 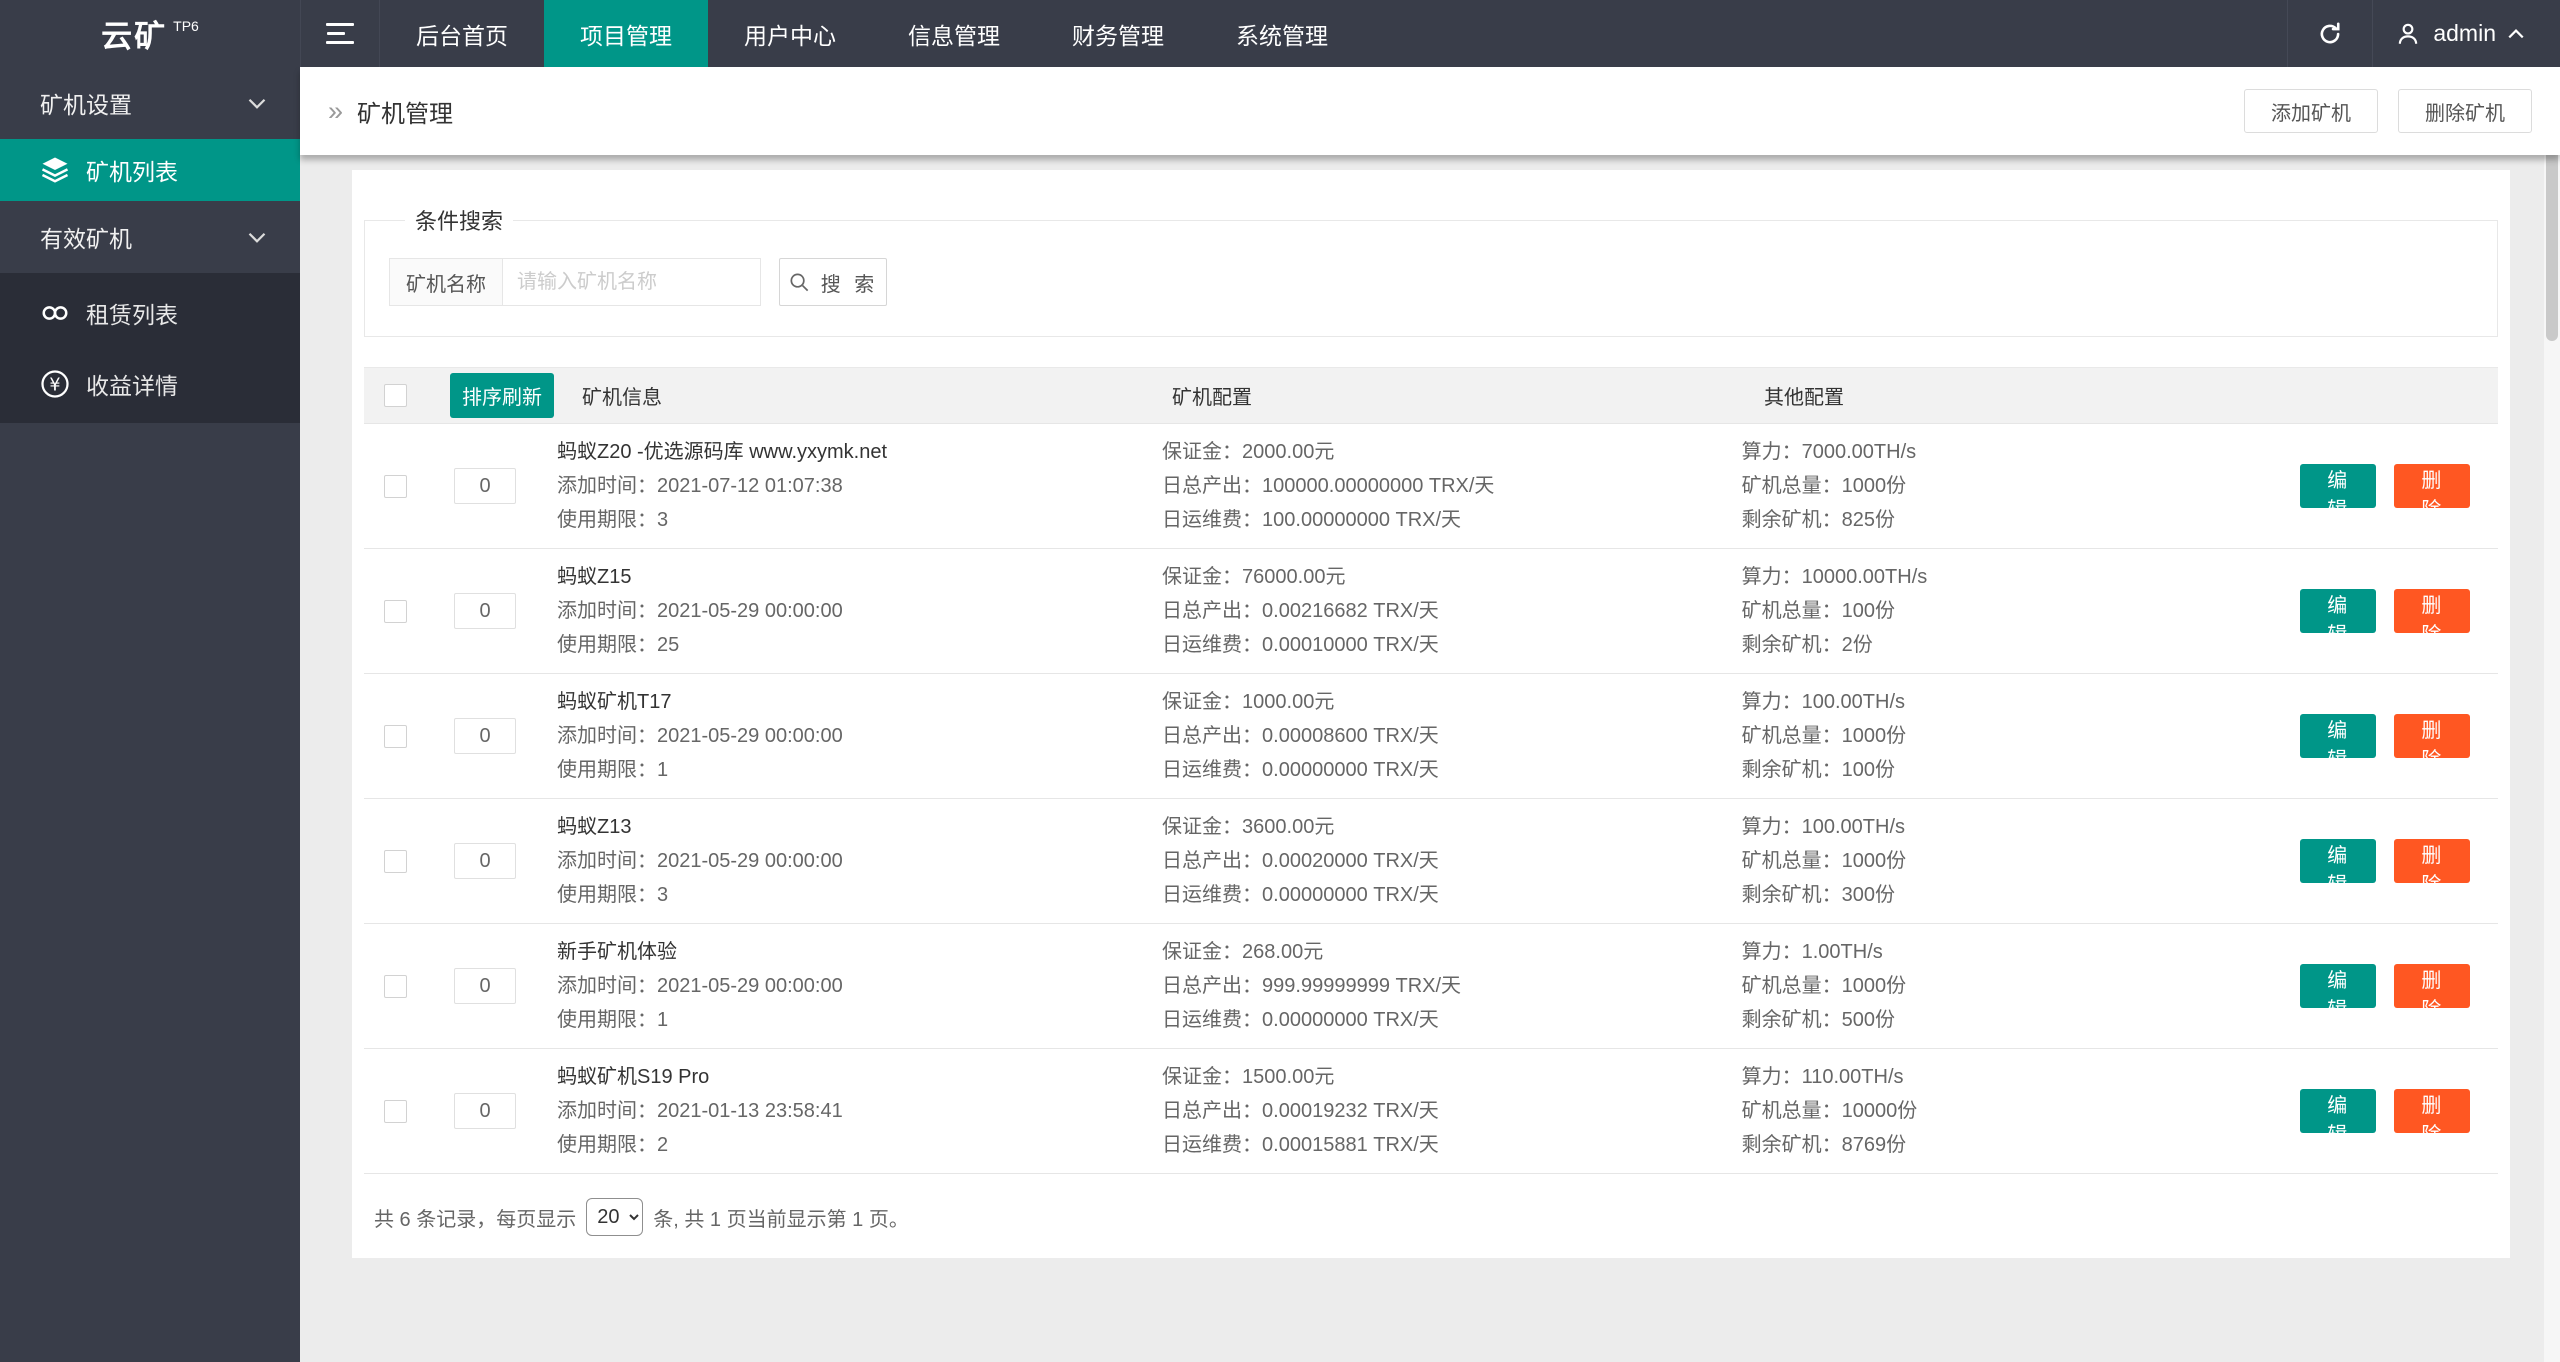 What do you see at coordinates (1791, 736) in the screenshot?
I see `total-label: 矿机总量：` at bounding box center [1791, 736].